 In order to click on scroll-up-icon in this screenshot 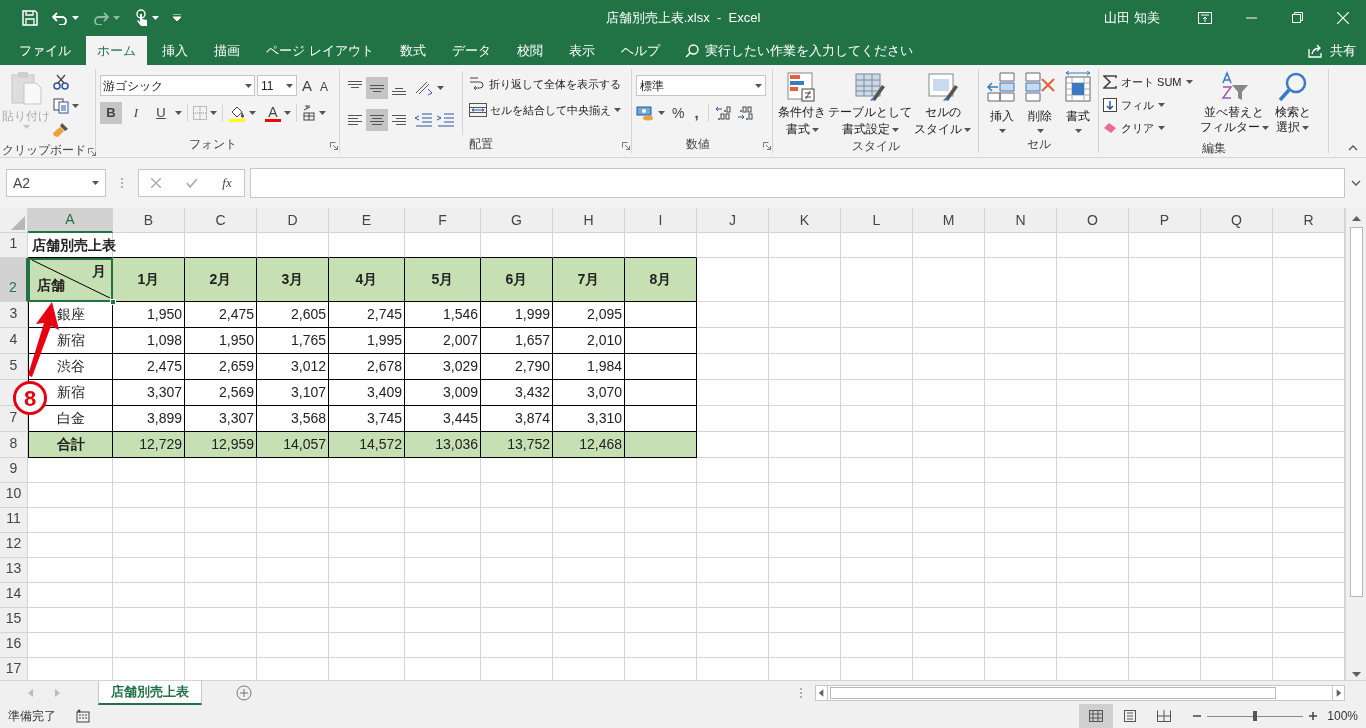, I will do `click(1356, 218)`.